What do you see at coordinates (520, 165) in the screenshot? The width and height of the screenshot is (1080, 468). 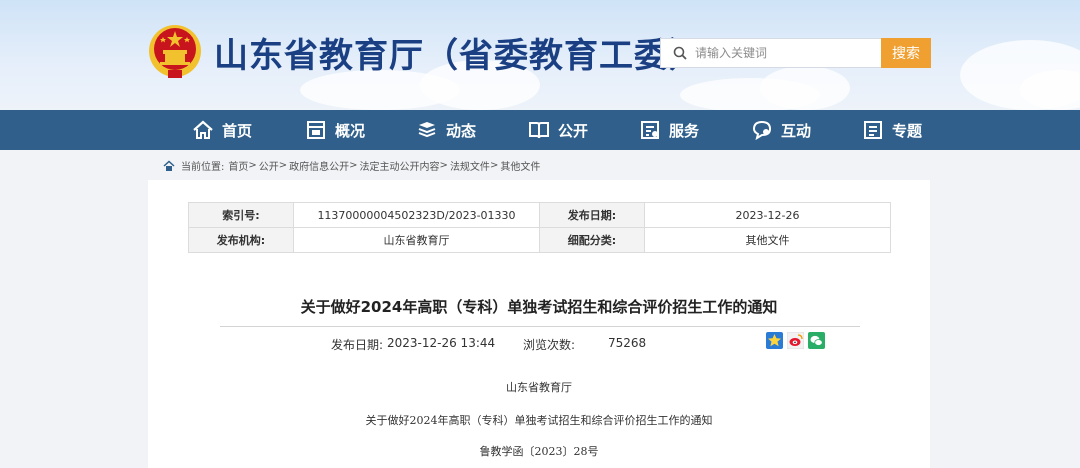 I see `breadcrumb-link-other: 其他文件` at bounding box center [520, 165].